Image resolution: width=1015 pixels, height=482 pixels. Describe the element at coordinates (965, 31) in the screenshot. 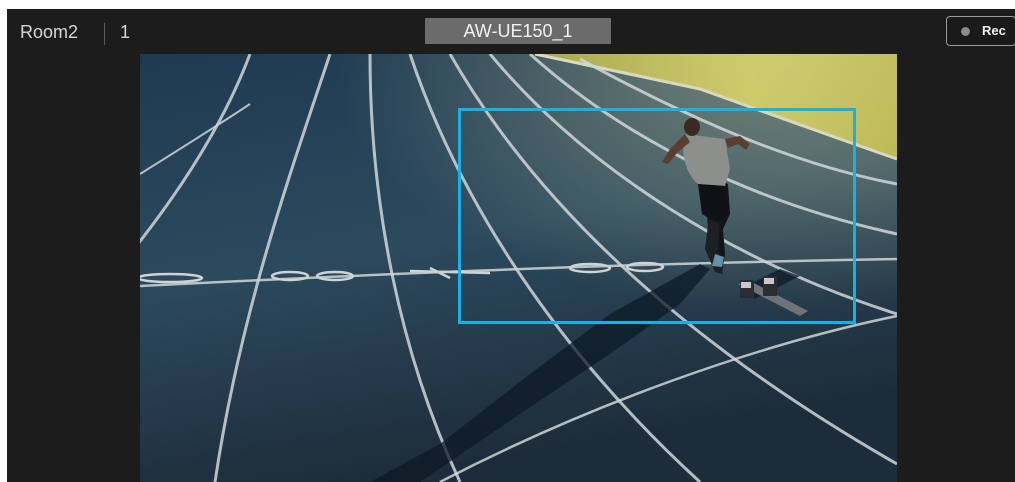

I see `record-dot-icon` at that location.